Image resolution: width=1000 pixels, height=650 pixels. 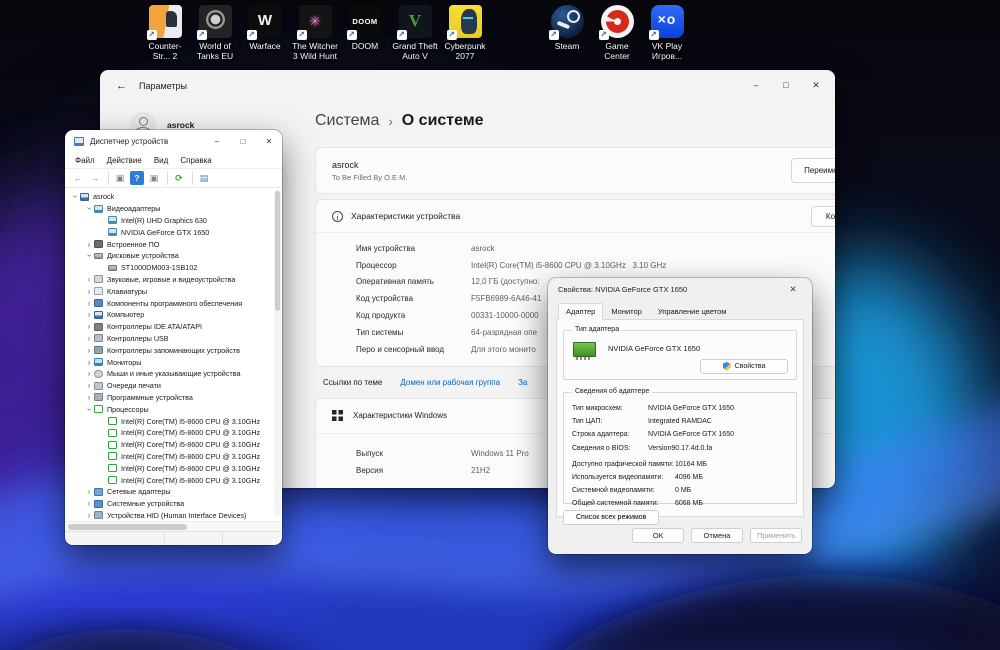 I want to click on forward-icon, so click(x=95, y=178).